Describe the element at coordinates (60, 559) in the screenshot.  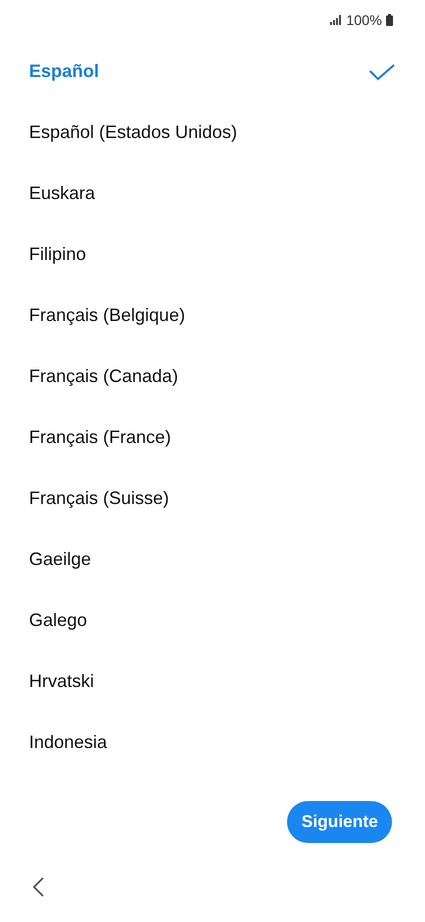
I see `language-label: Gaeilge` at that location.